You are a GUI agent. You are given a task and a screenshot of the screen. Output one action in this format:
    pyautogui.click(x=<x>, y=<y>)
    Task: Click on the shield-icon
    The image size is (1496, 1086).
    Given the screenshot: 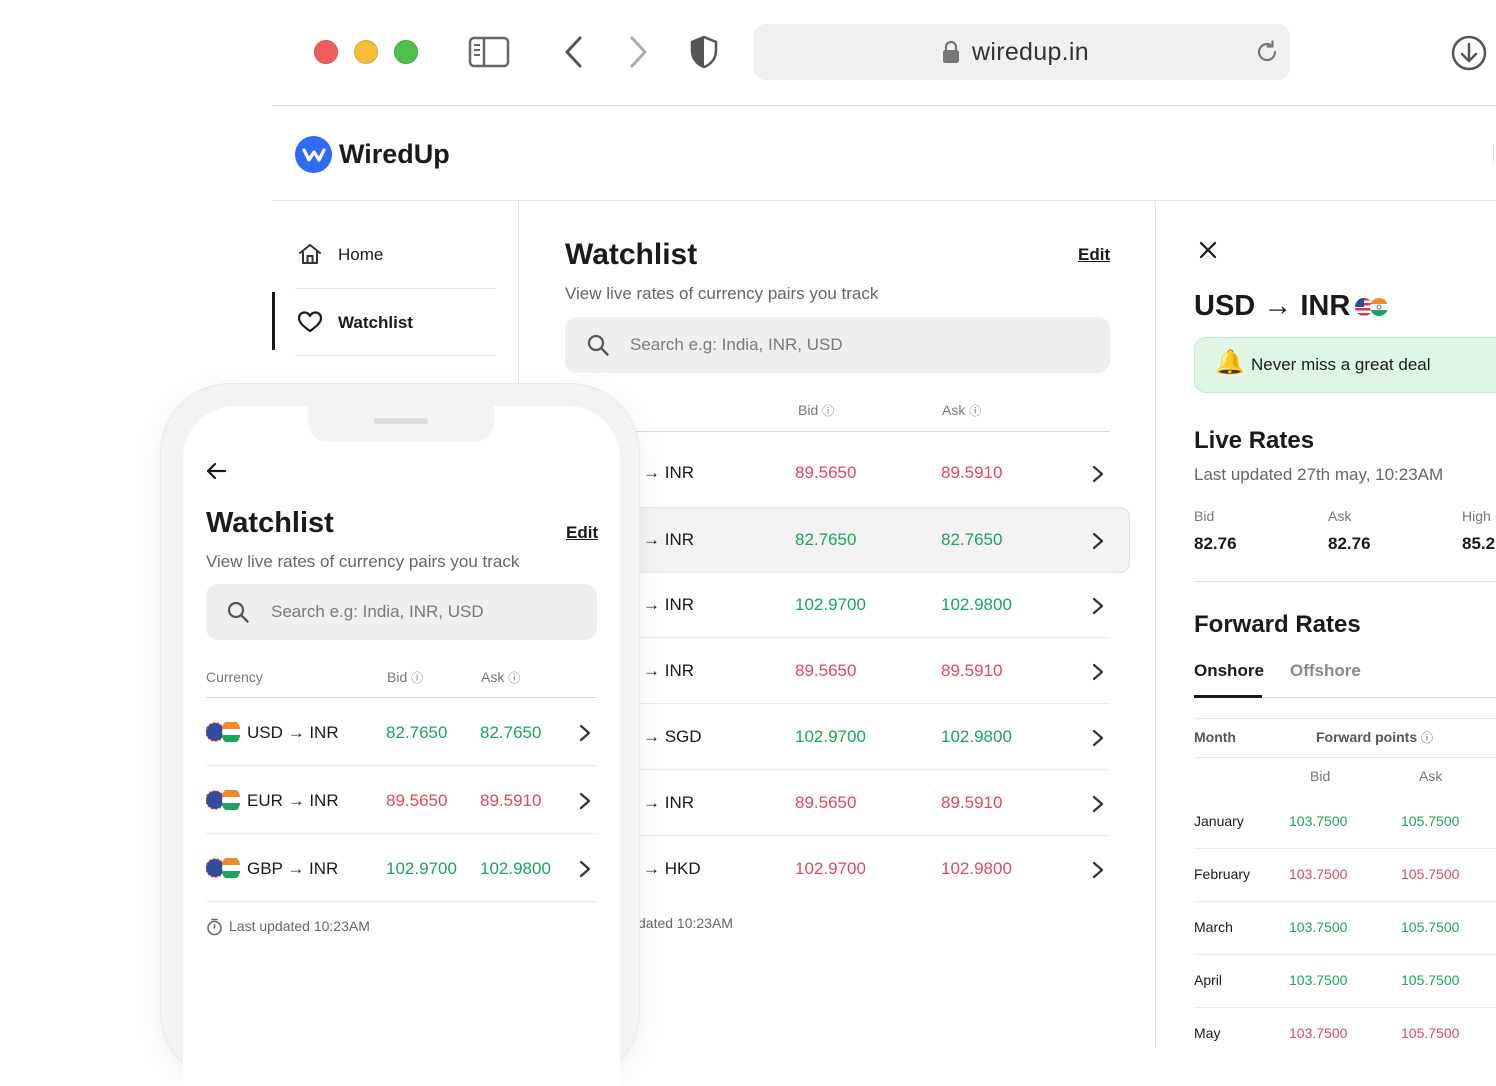 What is the action you would take?
    pyautogui.click(x=704, y=52)
    